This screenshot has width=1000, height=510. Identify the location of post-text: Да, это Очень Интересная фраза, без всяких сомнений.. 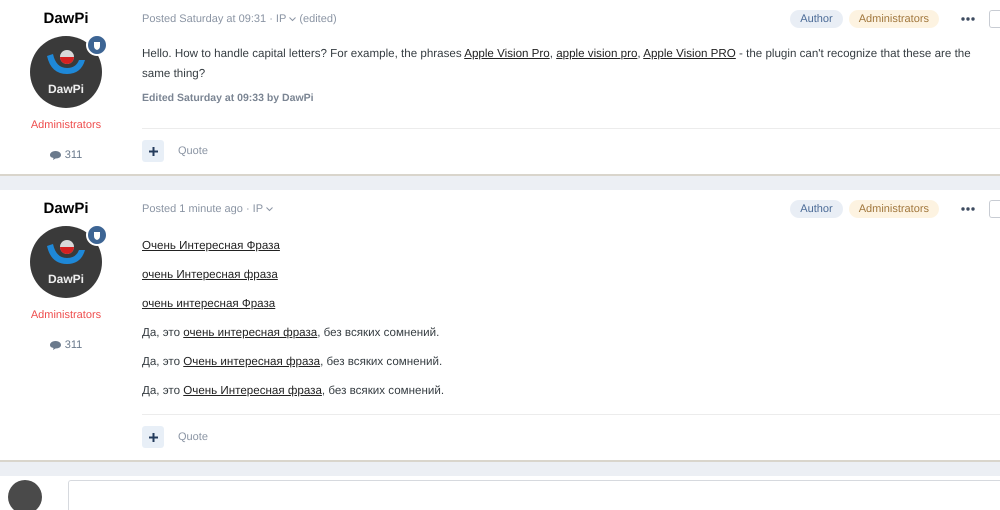
(294, 391).